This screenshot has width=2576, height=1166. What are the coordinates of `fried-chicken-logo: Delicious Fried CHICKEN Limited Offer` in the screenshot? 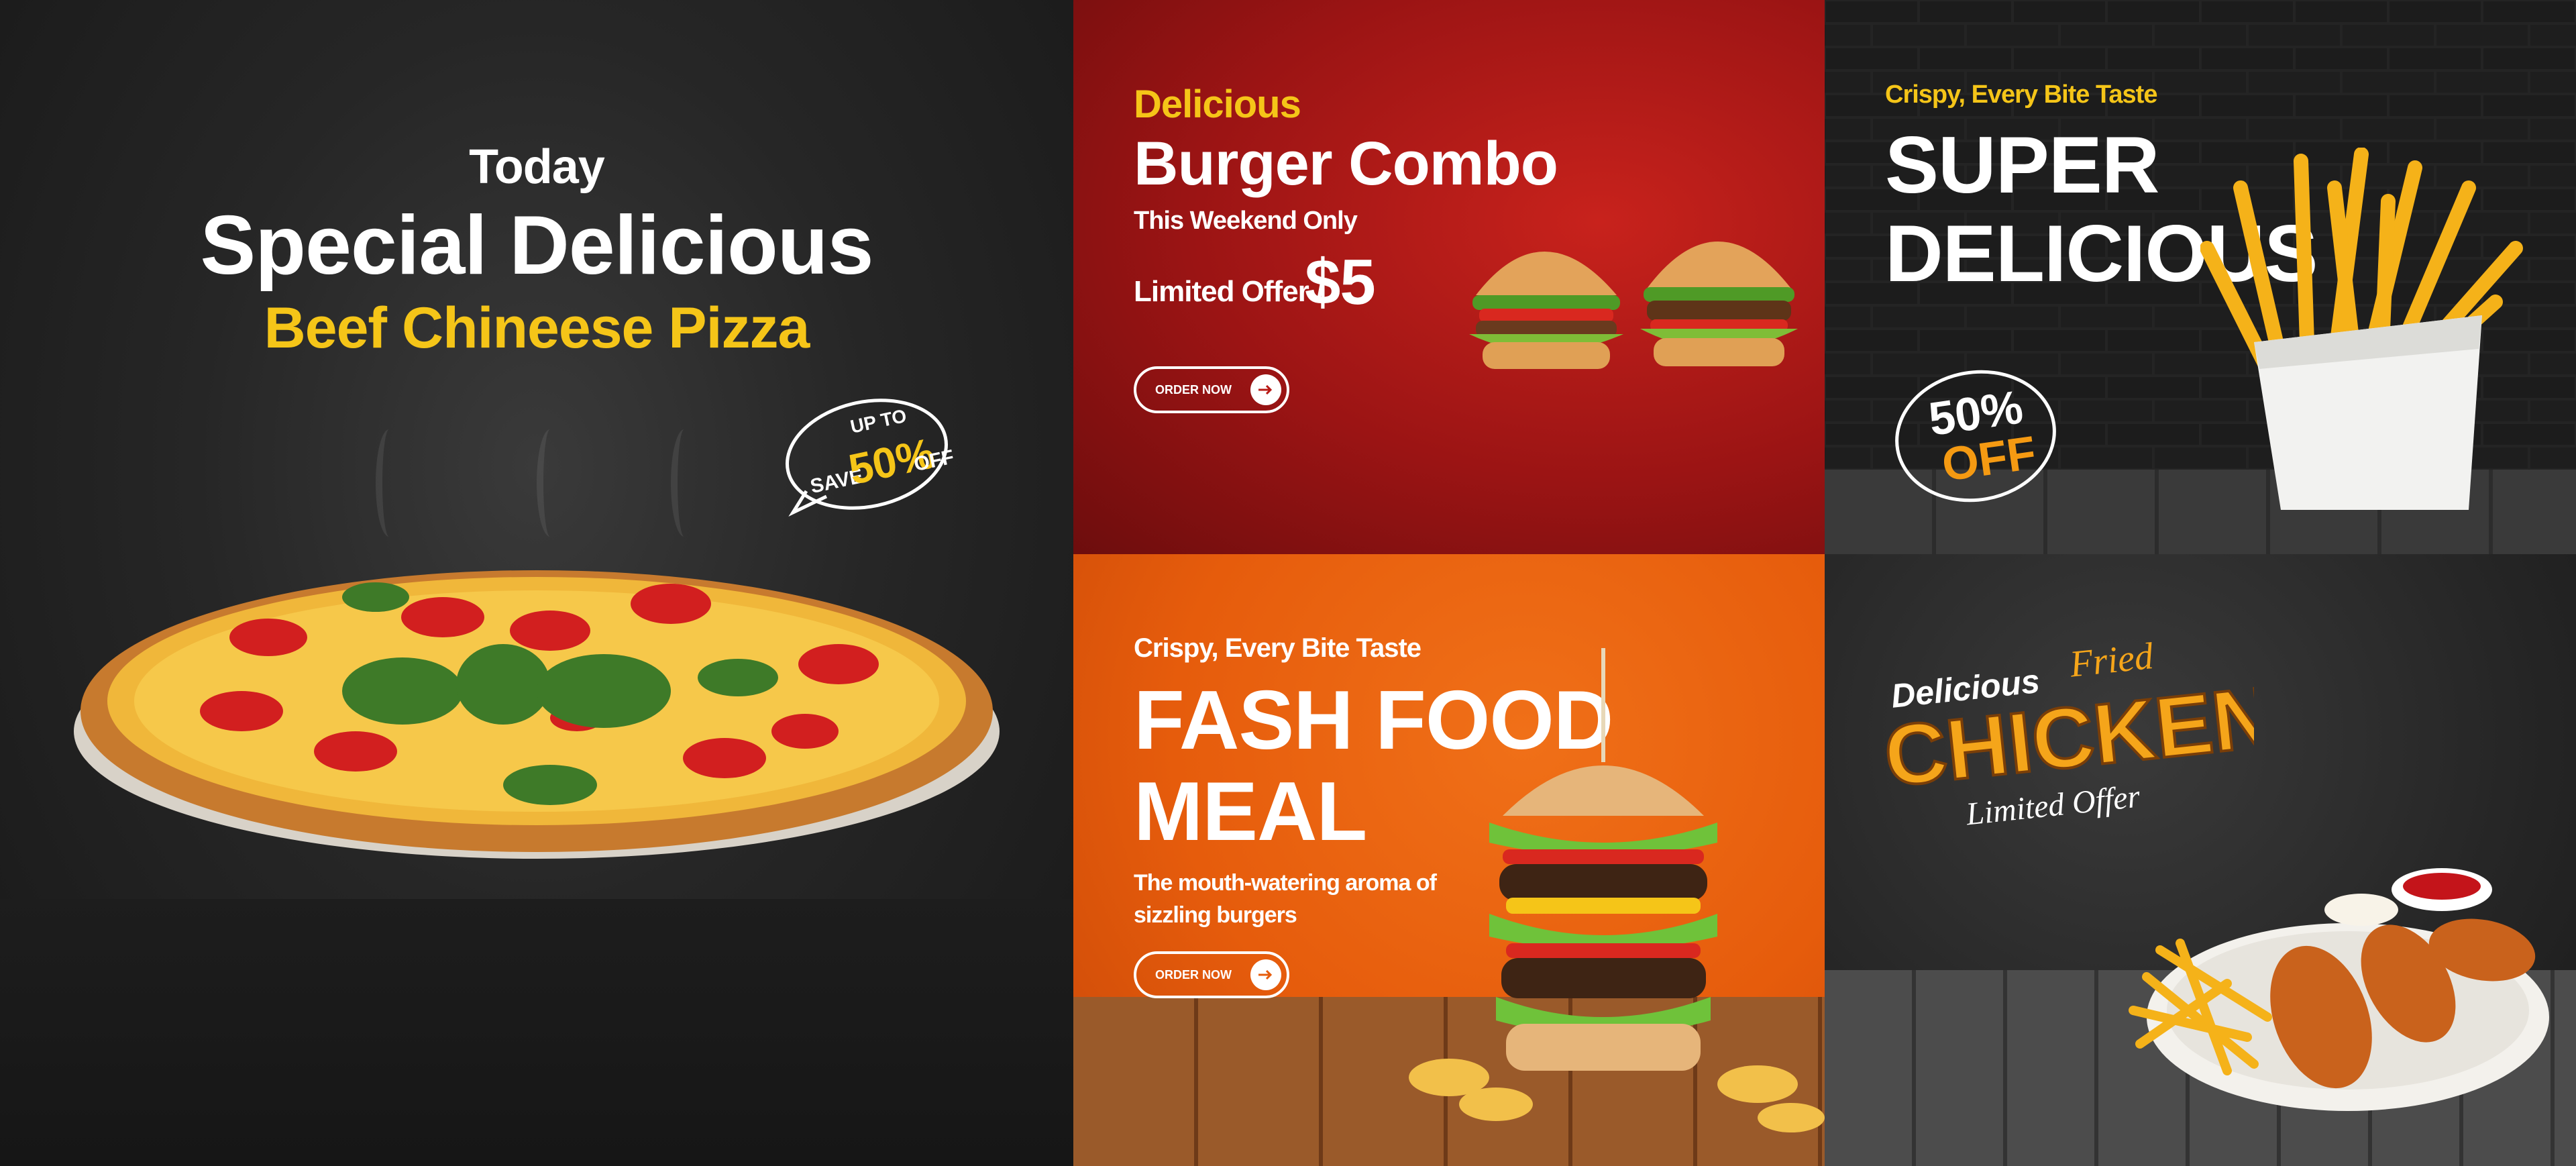 It's located at (2066, 734).